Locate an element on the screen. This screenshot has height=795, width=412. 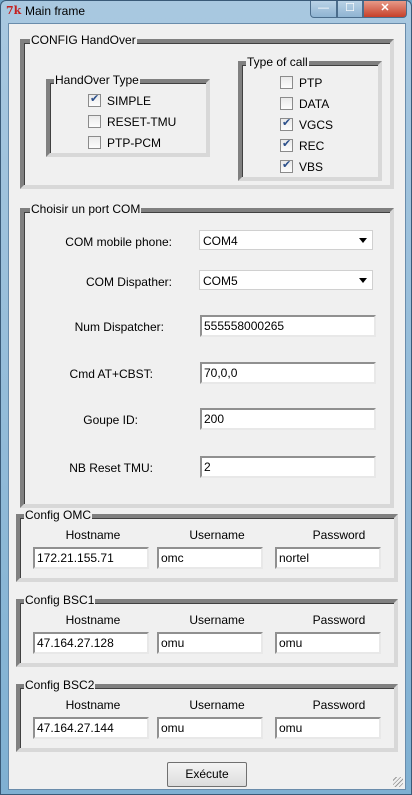
checkbox-label: PTP is located at coordinates (311, 83).